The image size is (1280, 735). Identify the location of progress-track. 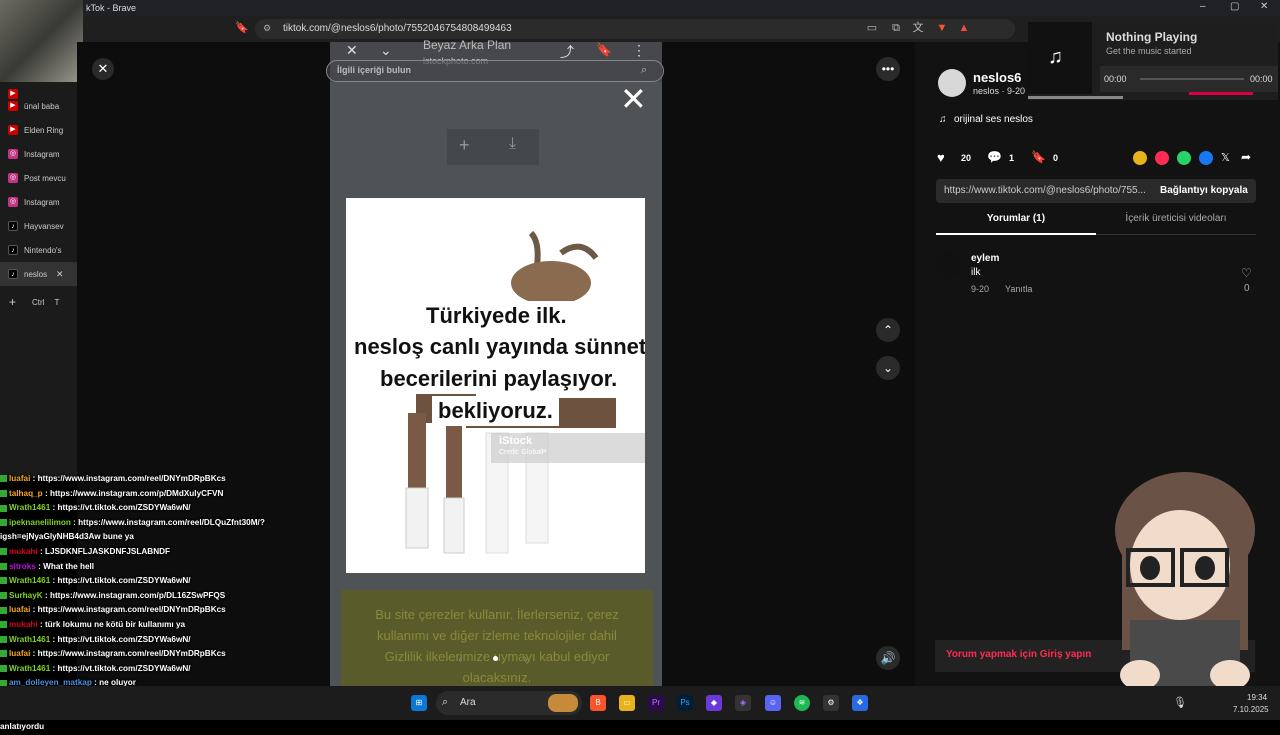
(1192, 79).